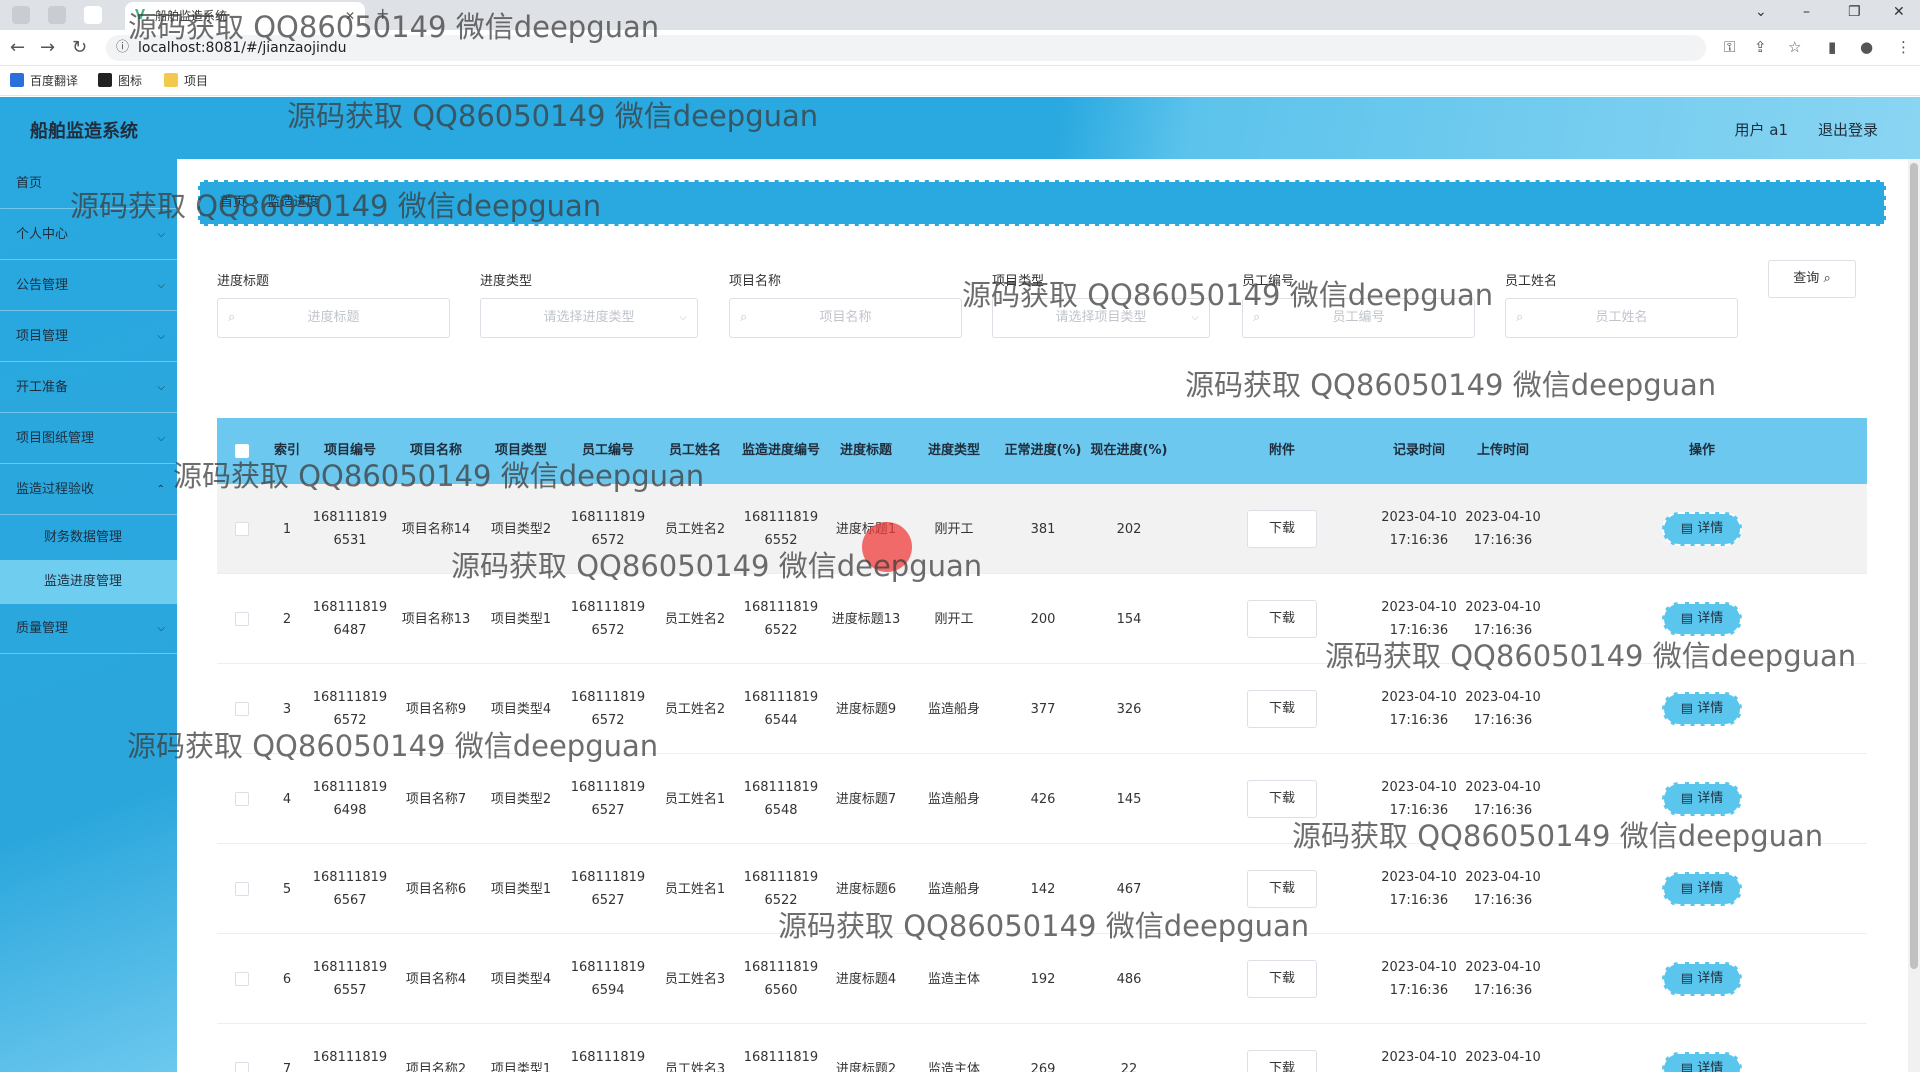 The width and height of the screenshot is (1920, 1072). I want to click on share-icon: ⇪, so click(1760, 47).